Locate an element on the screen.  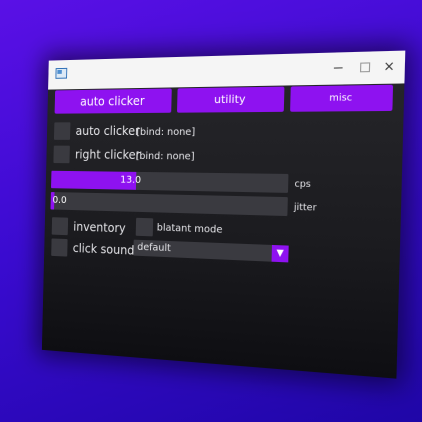
inventory-label: inventory is located at coordinates (99, 227).